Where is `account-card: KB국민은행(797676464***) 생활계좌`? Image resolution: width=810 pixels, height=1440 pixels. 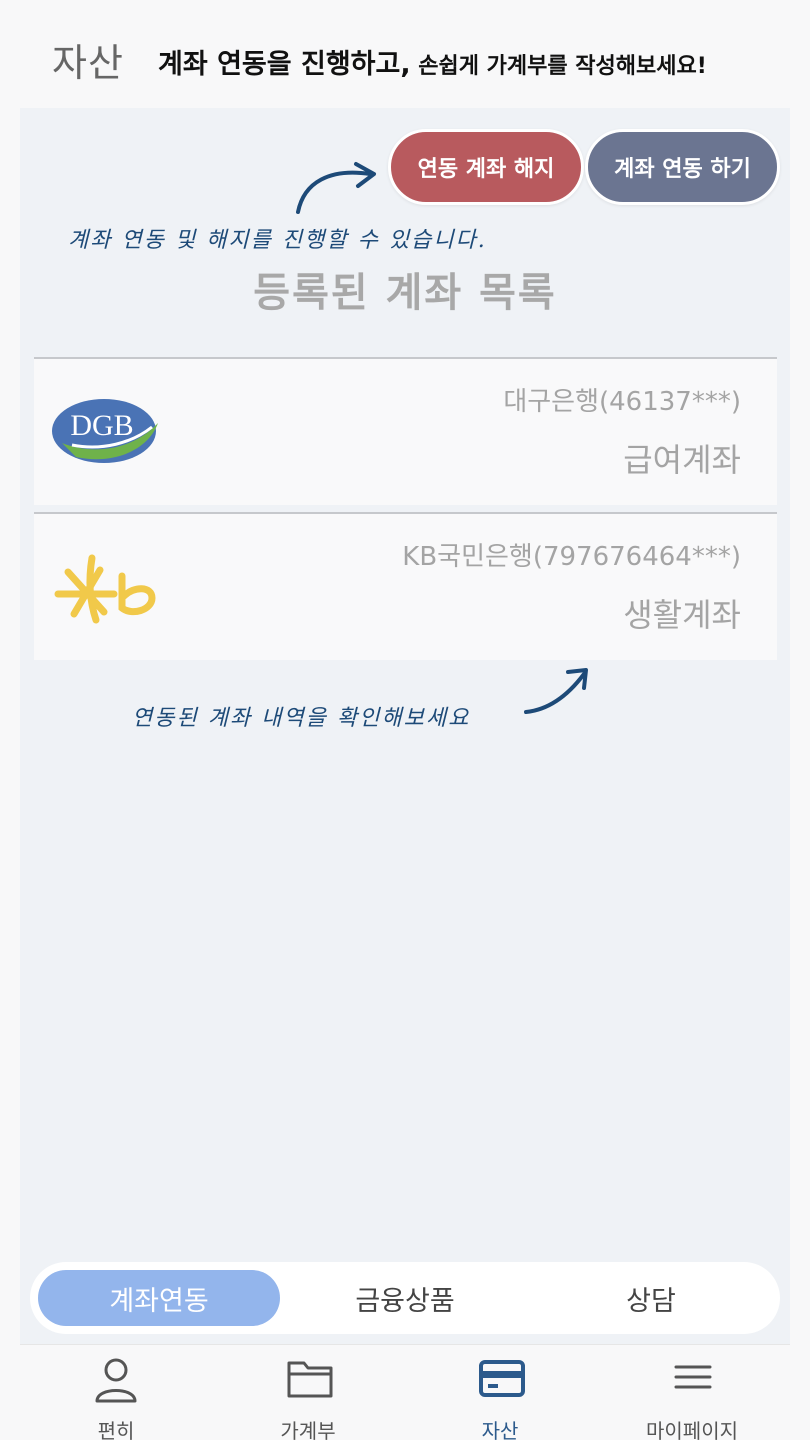
account-card: KB국민은행(797676464***) 생활계좌 is located at coordinates (405, 586).